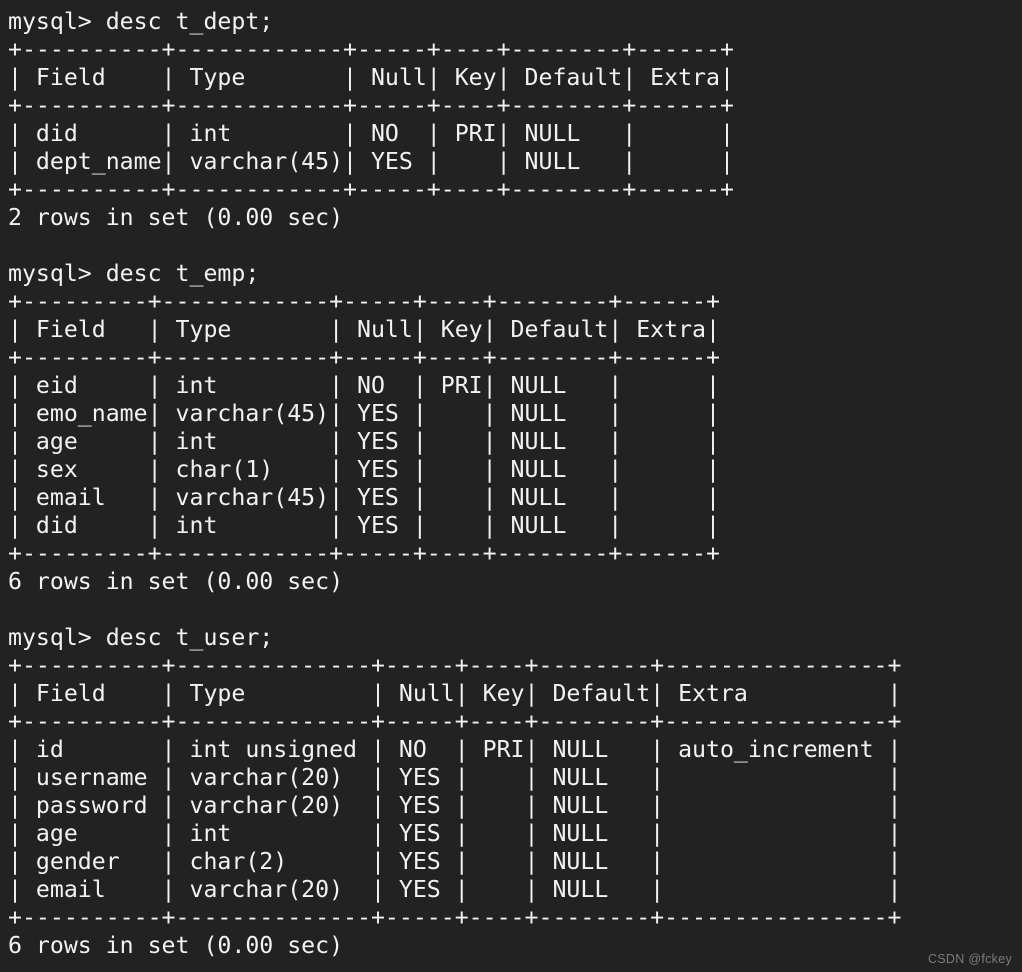 This screenshot has width=1022, height=972. What do you see at coordinates (969, 959) in the screenshot?
I see `watermark: CSDN @fckey` at bounding box center [969, 959].